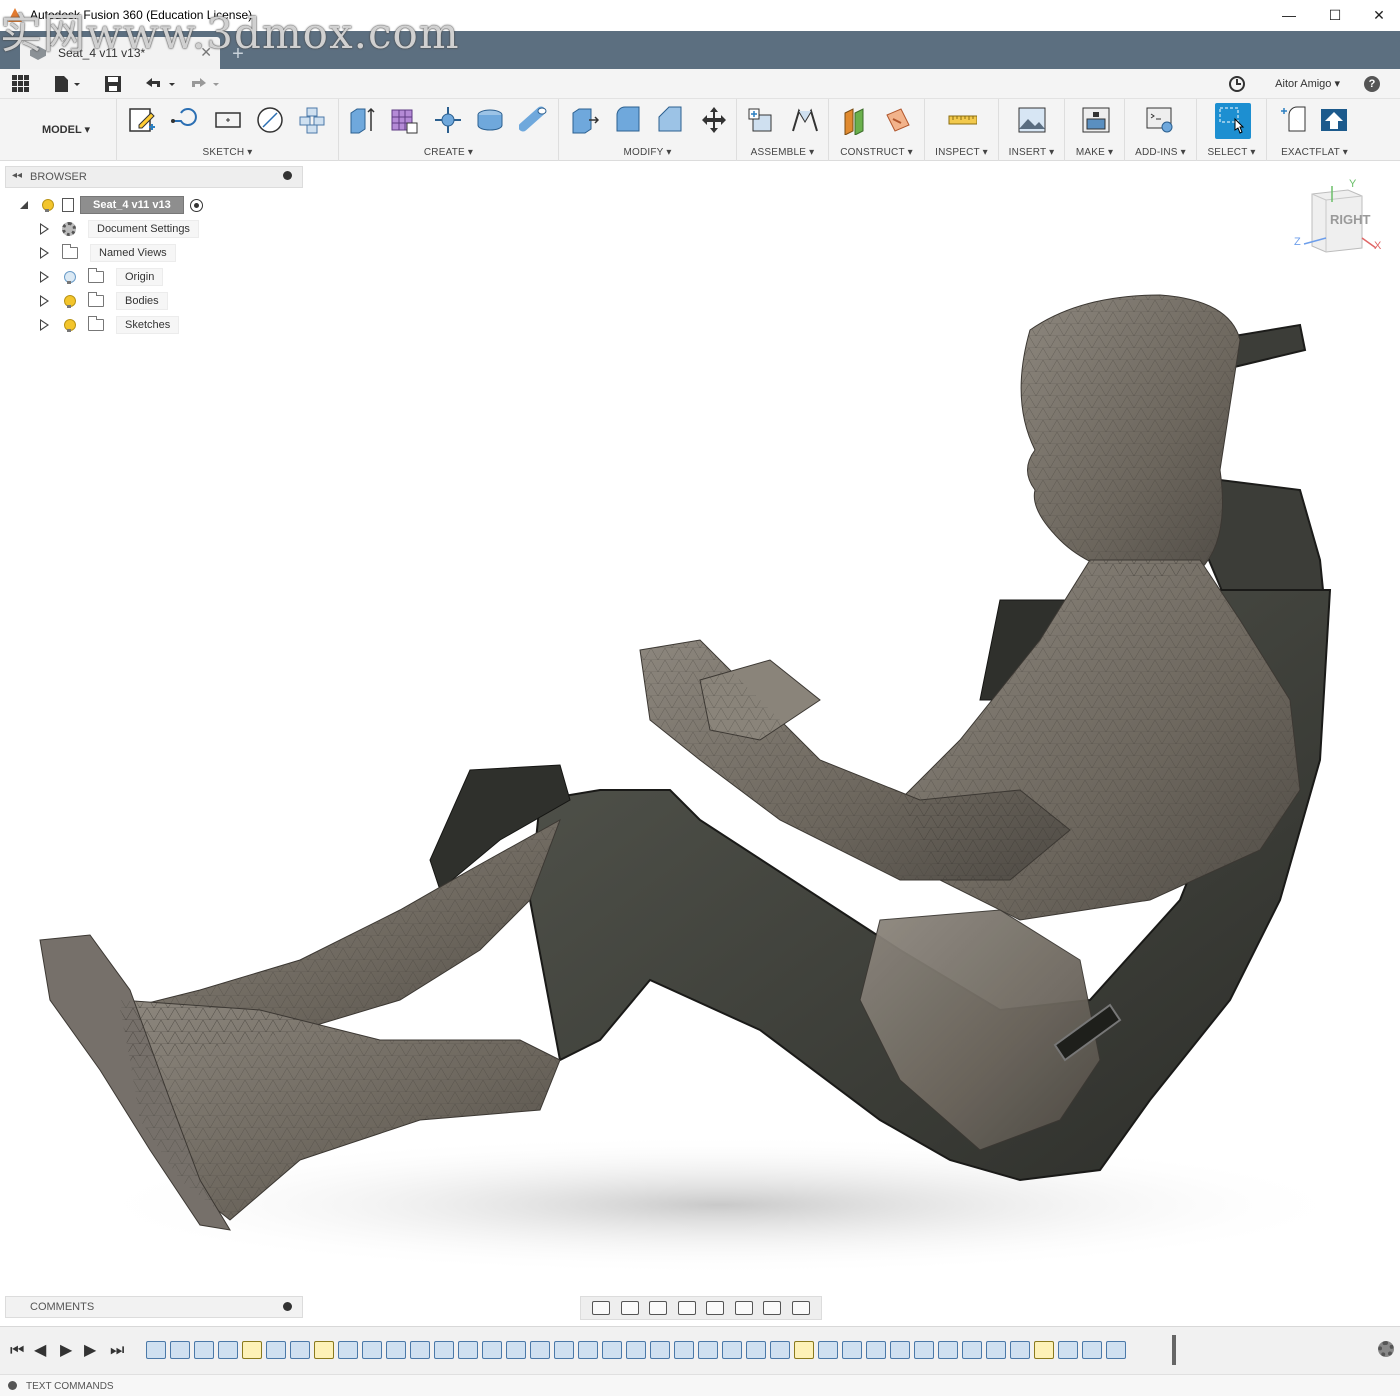 Image resolution: width=1400 pixels, height=1396 pixels. I want to click on exactflat-flatten-icon, so click(1334, 120).